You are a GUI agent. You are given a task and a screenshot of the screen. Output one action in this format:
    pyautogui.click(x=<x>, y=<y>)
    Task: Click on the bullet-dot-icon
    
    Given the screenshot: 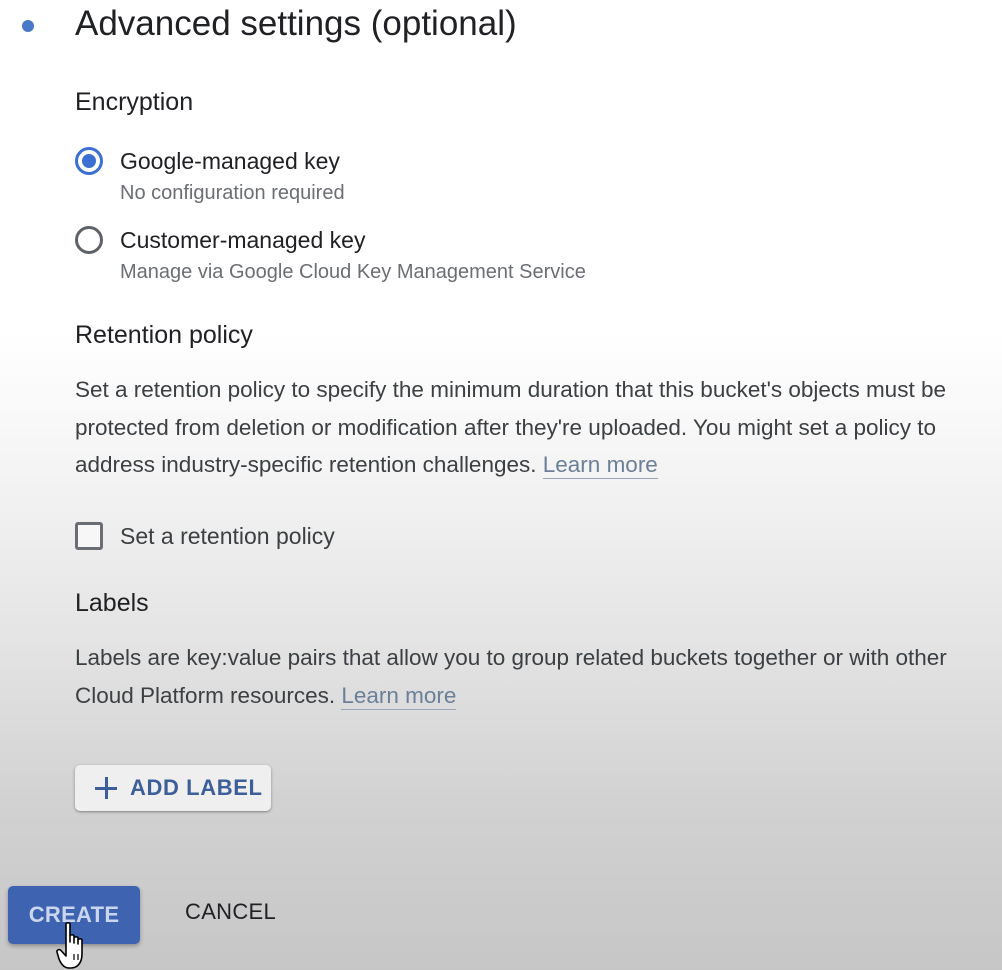 What is the action you would take?
    pyautogui.click(x=28, y=26)
    